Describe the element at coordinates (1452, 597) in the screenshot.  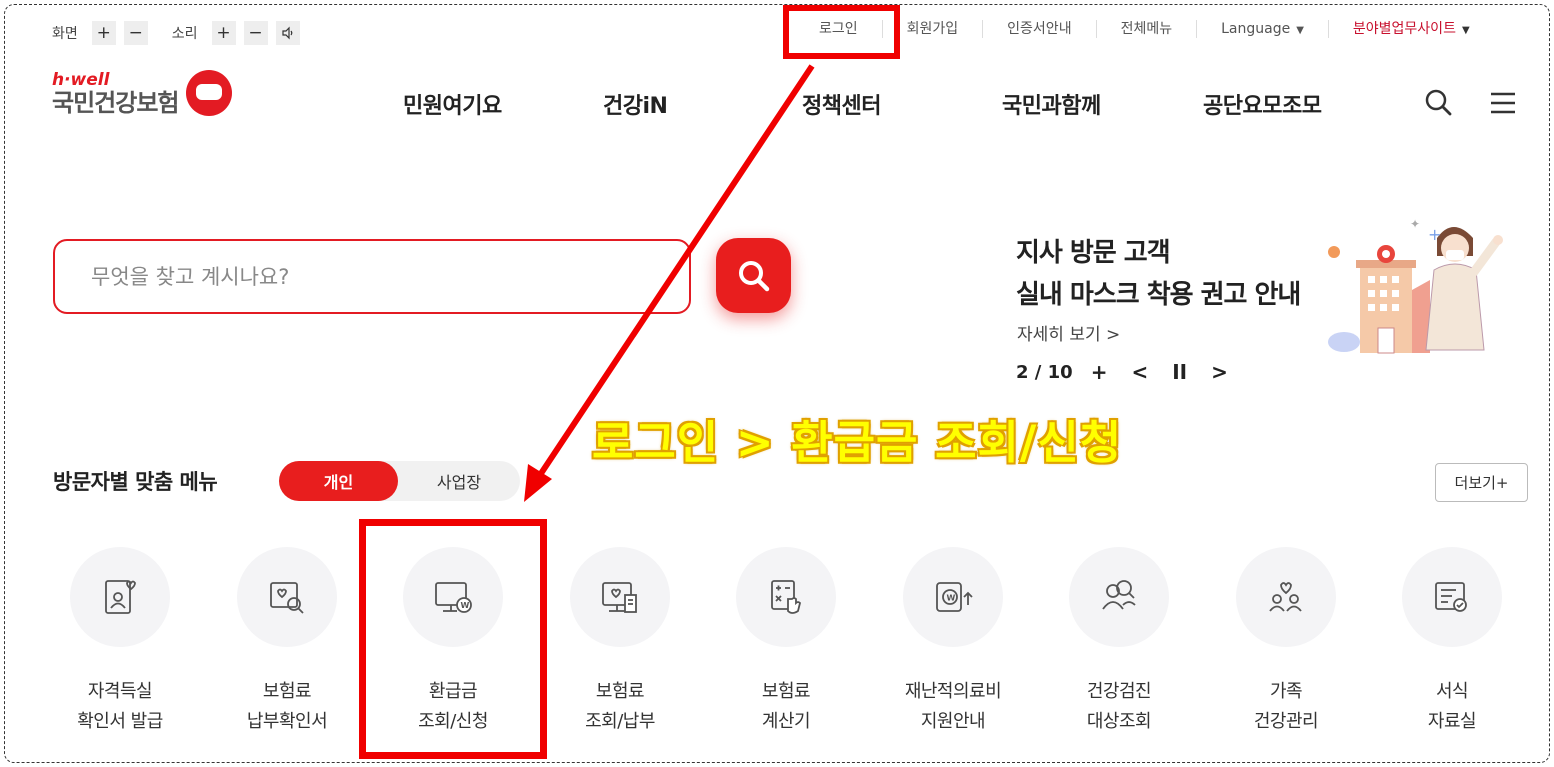
I see `form-document-icon` at that location.